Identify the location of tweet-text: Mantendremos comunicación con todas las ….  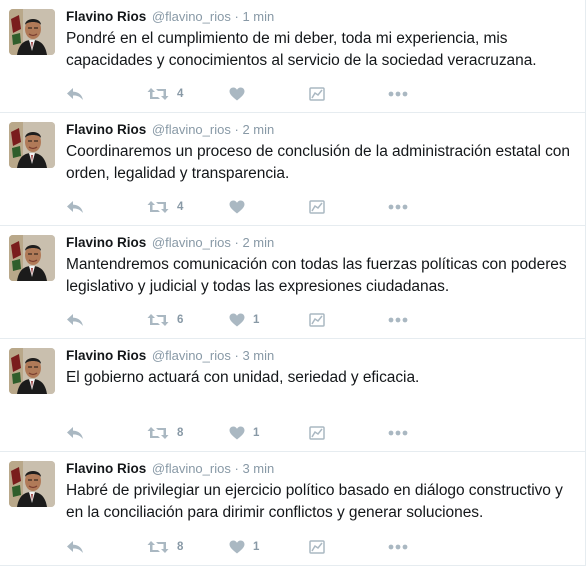
(316, 275).